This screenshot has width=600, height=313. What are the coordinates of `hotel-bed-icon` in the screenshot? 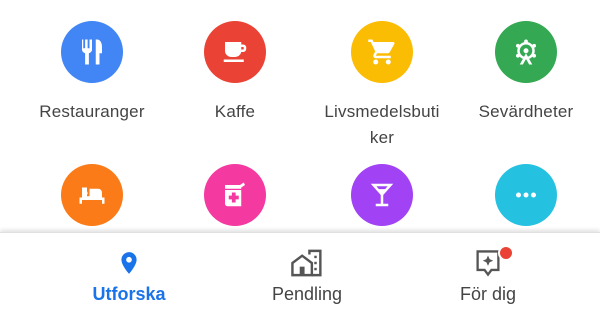 It's located at (92, 195).